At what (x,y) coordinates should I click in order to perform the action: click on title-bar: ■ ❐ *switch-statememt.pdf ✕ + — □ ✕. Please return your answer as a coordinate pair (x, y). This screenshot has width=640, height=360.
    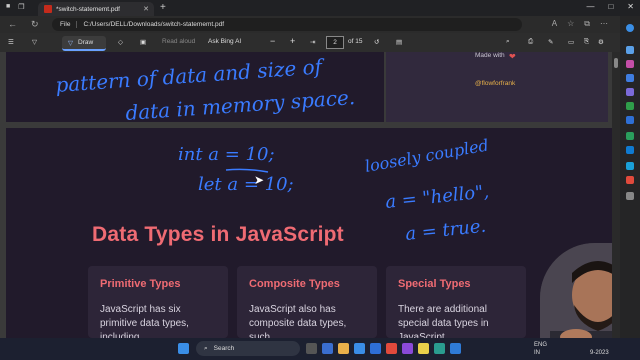
    Looking at the image, I should click on (320, 8).